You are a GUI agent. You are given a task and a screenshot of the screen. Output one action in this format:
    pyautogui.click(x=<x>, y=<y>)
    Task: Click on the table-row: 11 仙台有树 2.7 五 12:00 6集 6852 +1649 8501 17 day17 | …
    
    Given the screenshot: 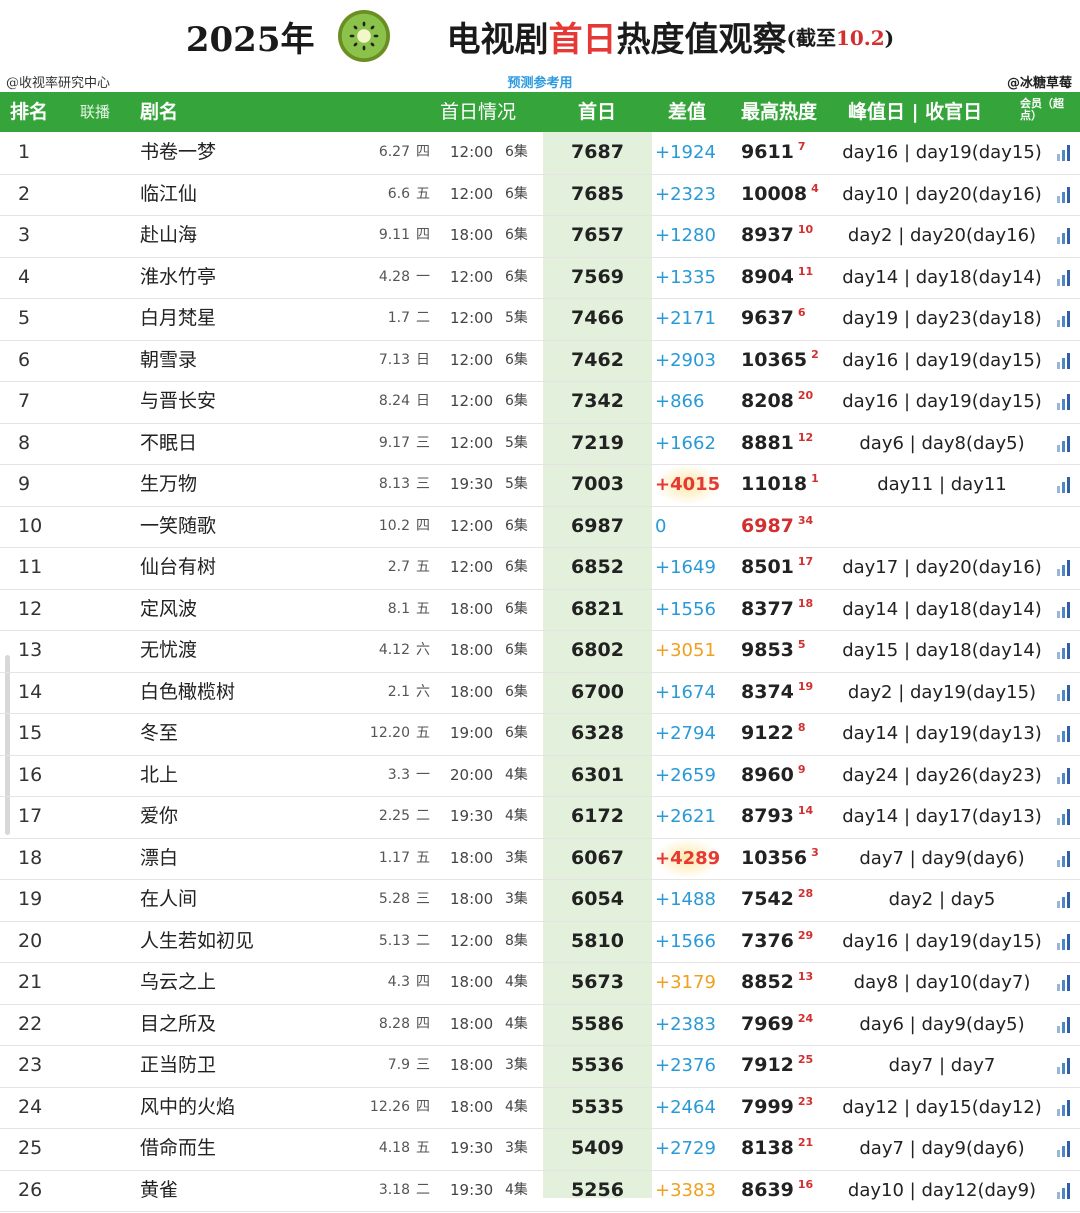 What is the action you would take?
    pyautogui.click(x=540, y=568)
    